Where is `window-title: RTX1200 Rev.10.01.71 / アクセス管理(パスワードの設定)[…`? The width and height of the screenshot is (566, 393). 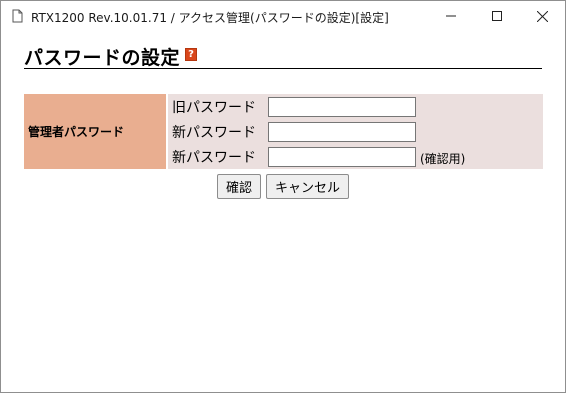 window-title: RTX1200 Rev.10.01.71 / アクセス管理(パスワードの設定)[… is located at coordinates (210, 18).